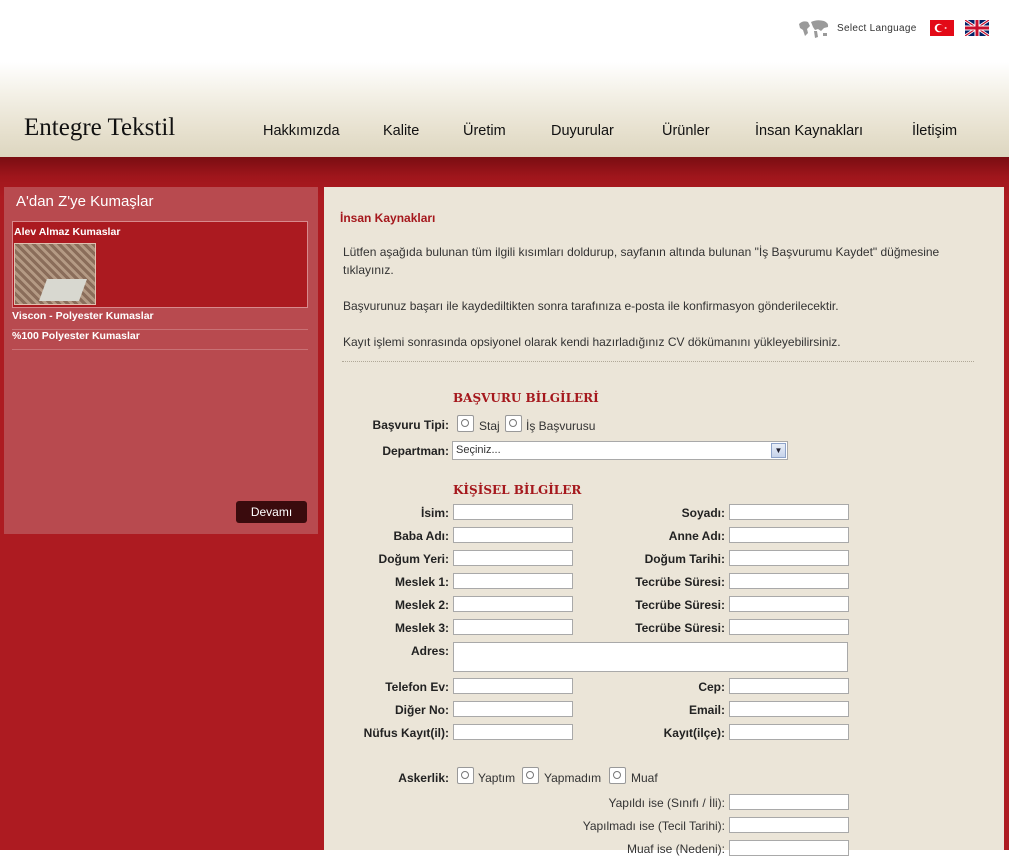 The height and width of the screenshot is (856, 1009). I want to click on experience-2-label: Tecrübe Süresi:, so click(680, 605).